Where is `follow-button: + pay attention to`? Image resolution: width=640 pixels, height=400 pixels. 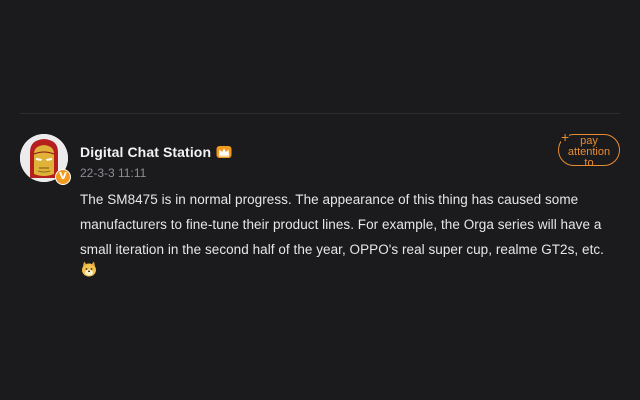
follow-button: + pay attention to is located at coordinates (589, 149).